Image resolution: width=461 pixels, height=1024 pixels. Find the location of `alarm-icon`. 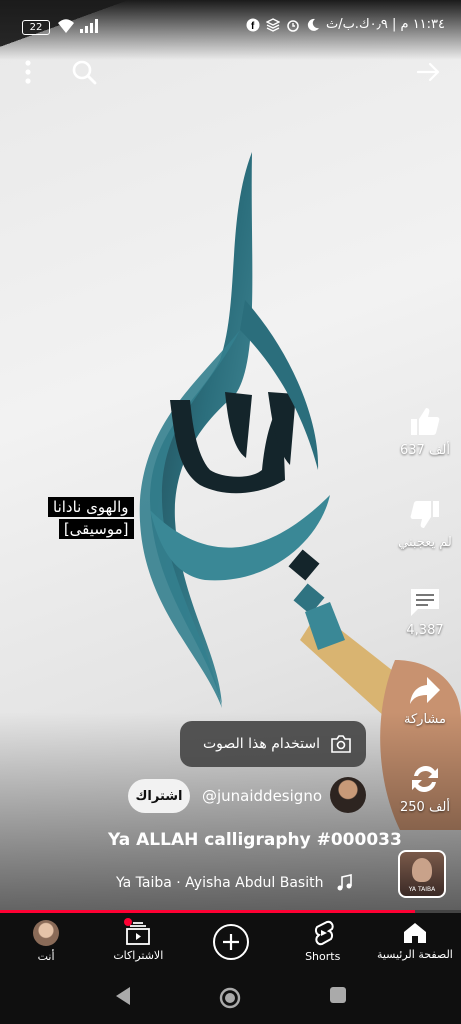

alarm-icon is located at coordinates (293, 25).